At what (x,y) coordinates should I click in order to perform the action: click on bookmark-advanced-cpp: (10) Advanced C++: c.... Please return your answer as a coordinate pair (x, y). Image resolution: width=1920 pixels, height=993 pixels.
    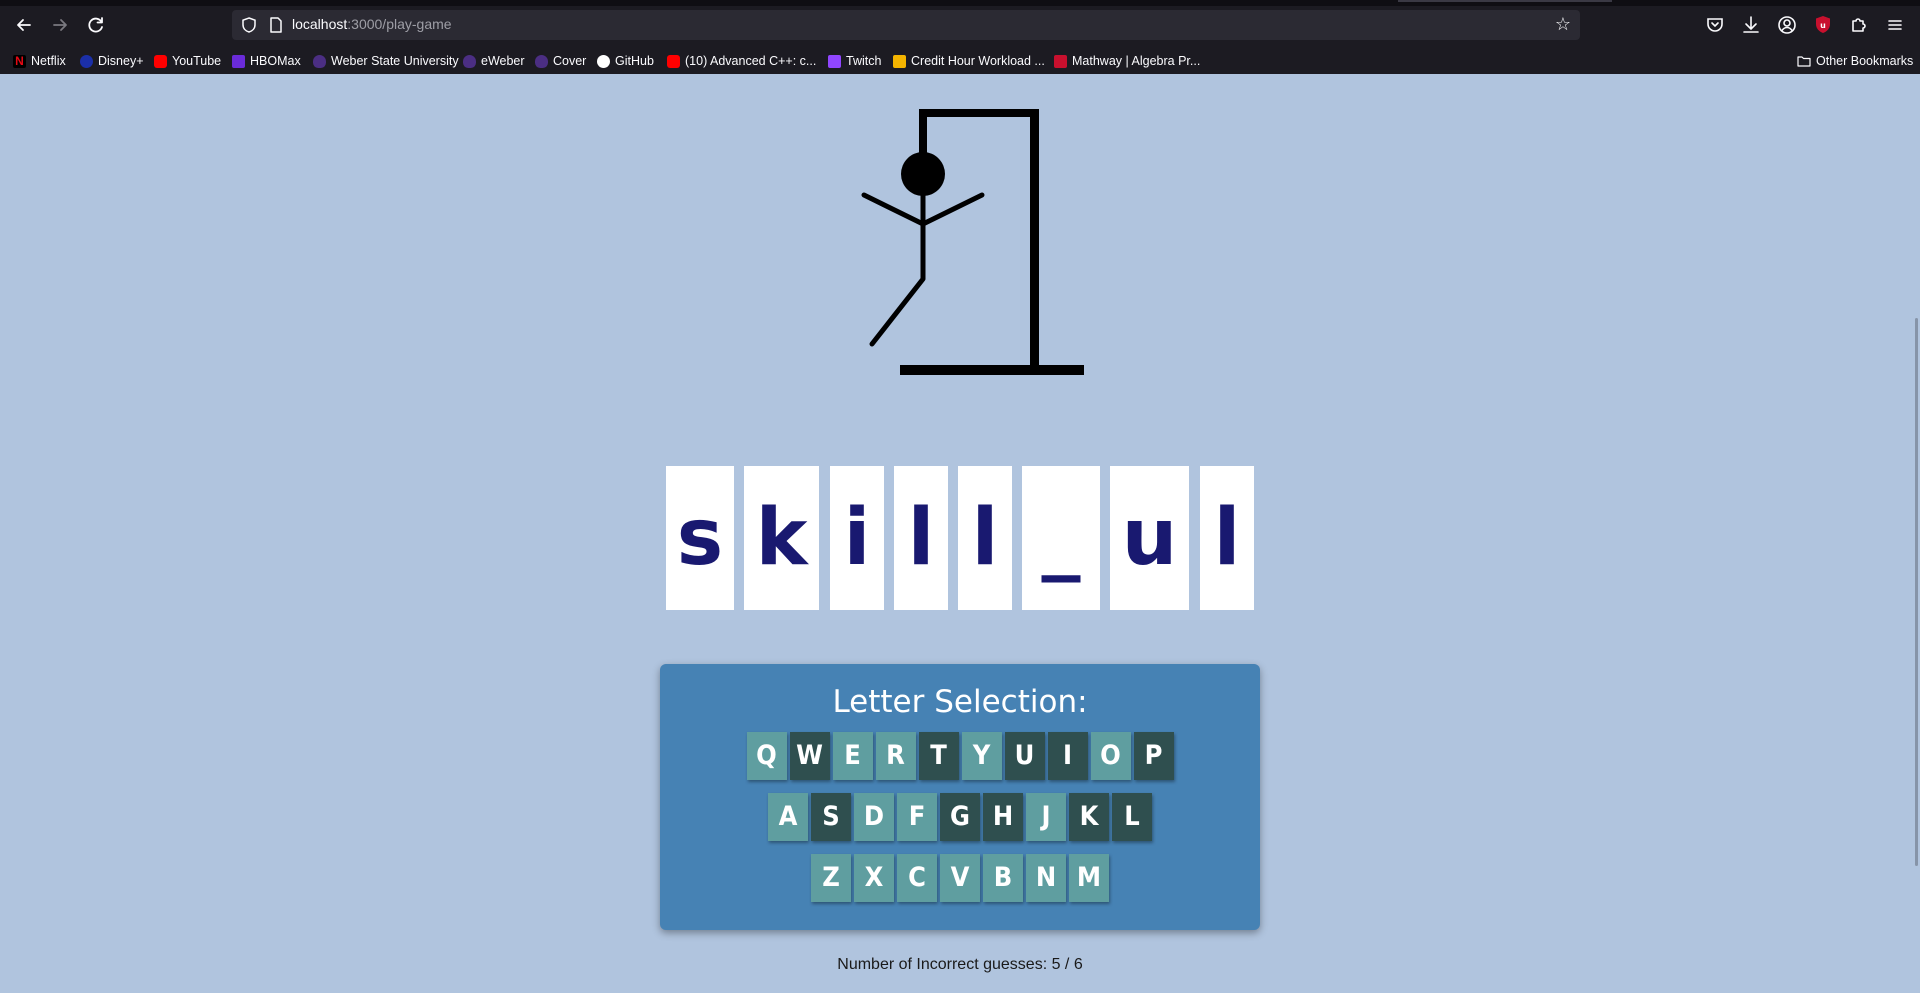
    Looking at the image, I should click on (741, 61).